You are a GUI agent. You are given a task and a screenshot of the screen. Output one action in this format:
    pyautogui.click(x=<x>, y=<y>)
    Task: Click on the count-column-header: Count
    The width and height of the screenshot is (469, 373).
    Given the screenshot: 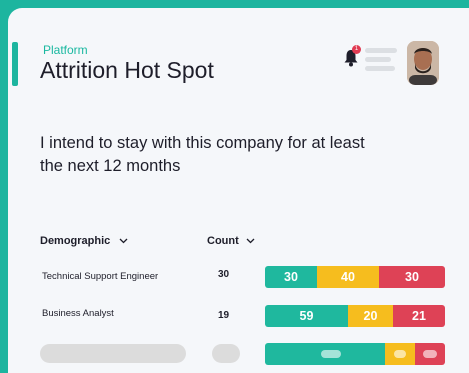 What is the action you would take?
    pyautogui.click(x=231, y=241)
    